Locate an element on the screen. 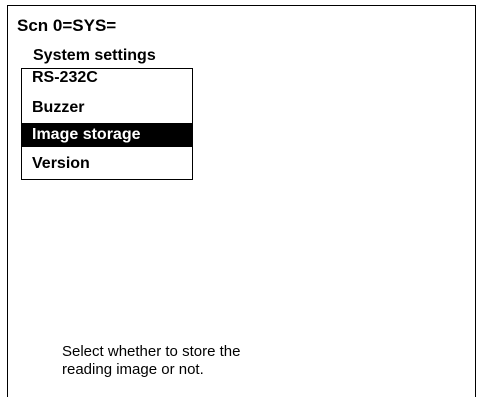 The width and height of the screenshot is (478, 397). menu-item-image-storage: Image storage is located at coordinates (107, 135).